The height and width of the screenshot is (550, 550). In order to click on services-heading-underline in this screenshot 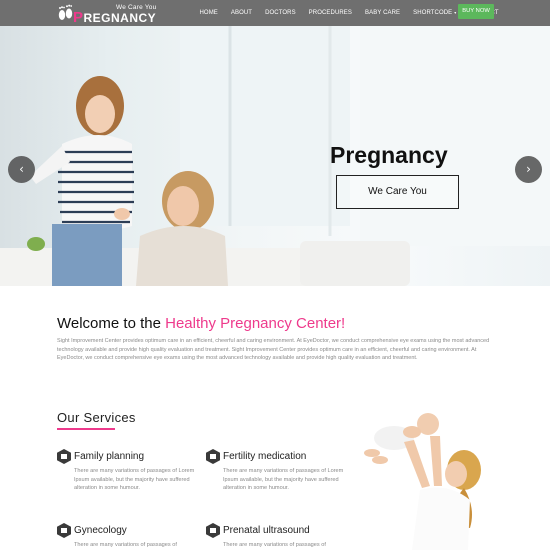, I will do `click(86, 429)`.